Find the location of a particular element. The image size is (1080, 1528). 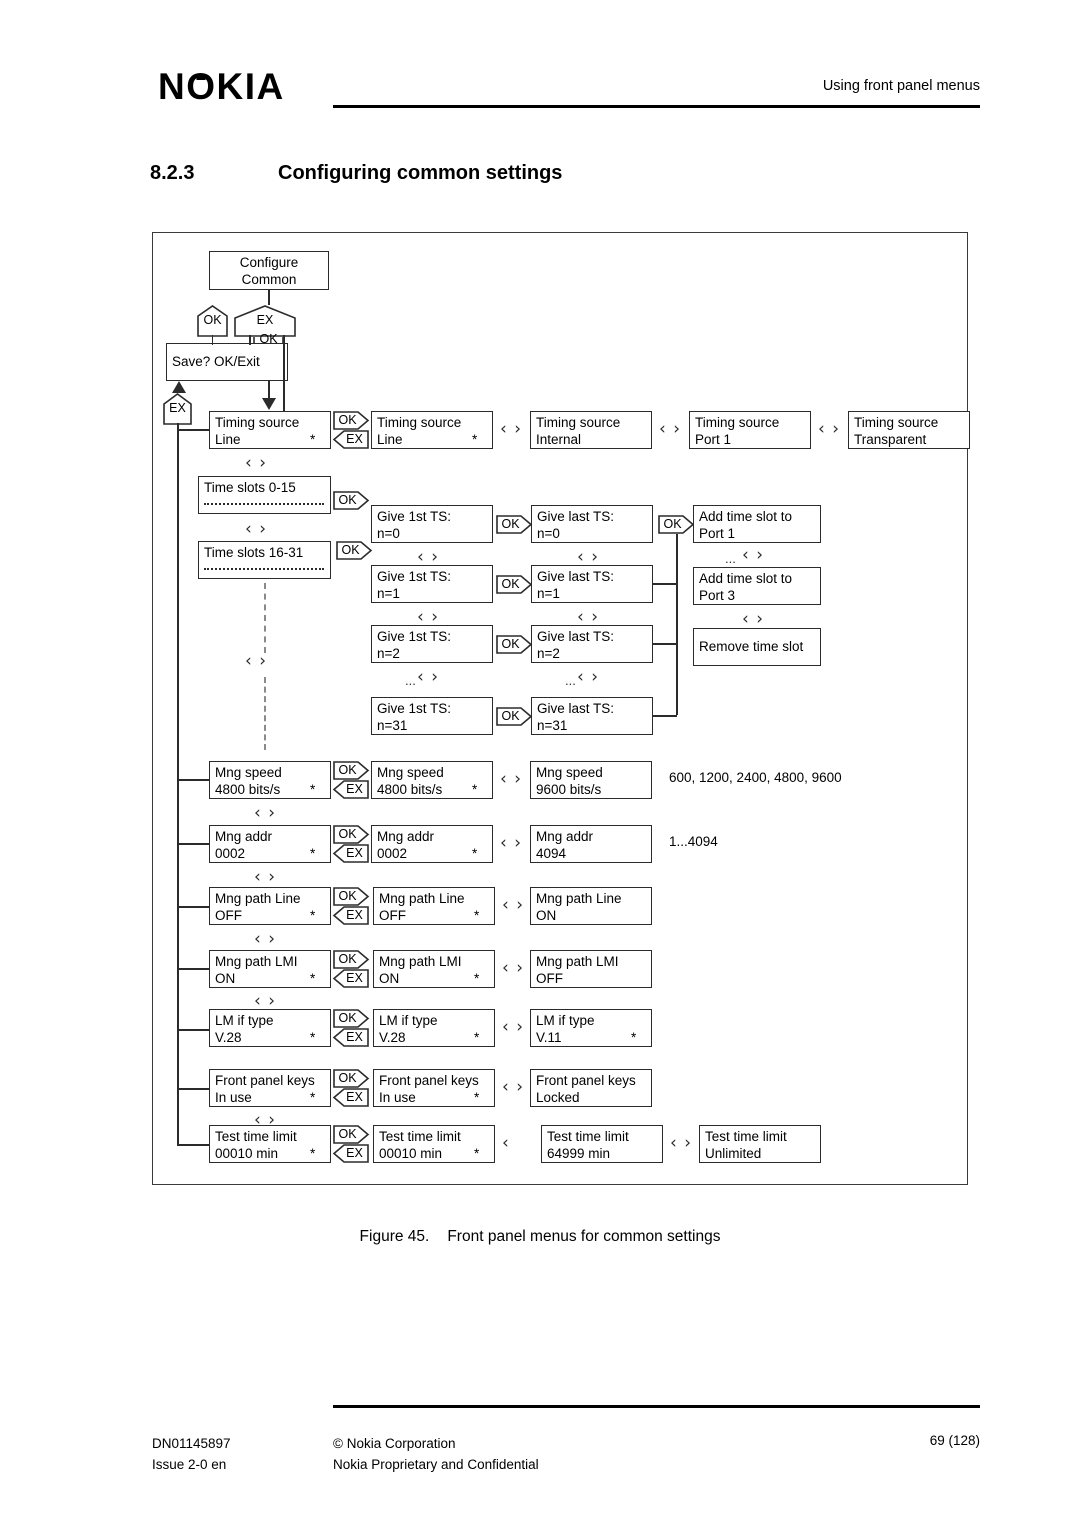

node-mng-speed-edit: Mng speed 4800 bits/s * is located at coordinates (432, 780).